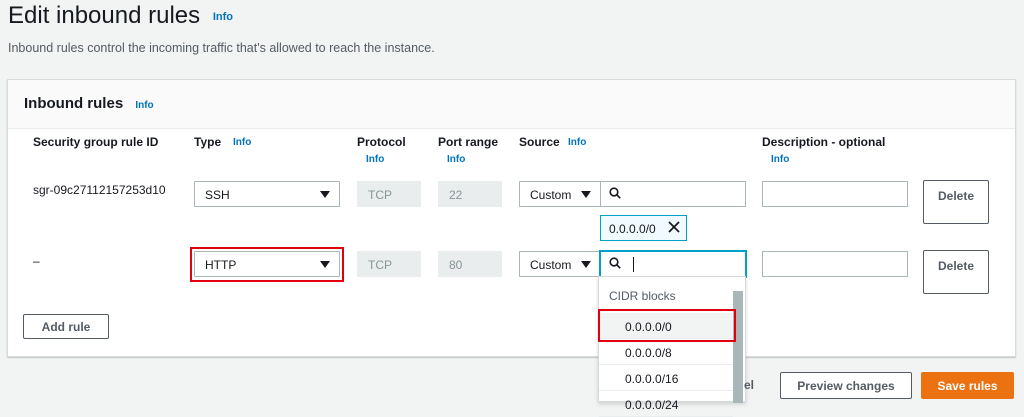 This screenshot has height=417, width=1024. I want to click on port-info-link: Info, so click(456, 159).